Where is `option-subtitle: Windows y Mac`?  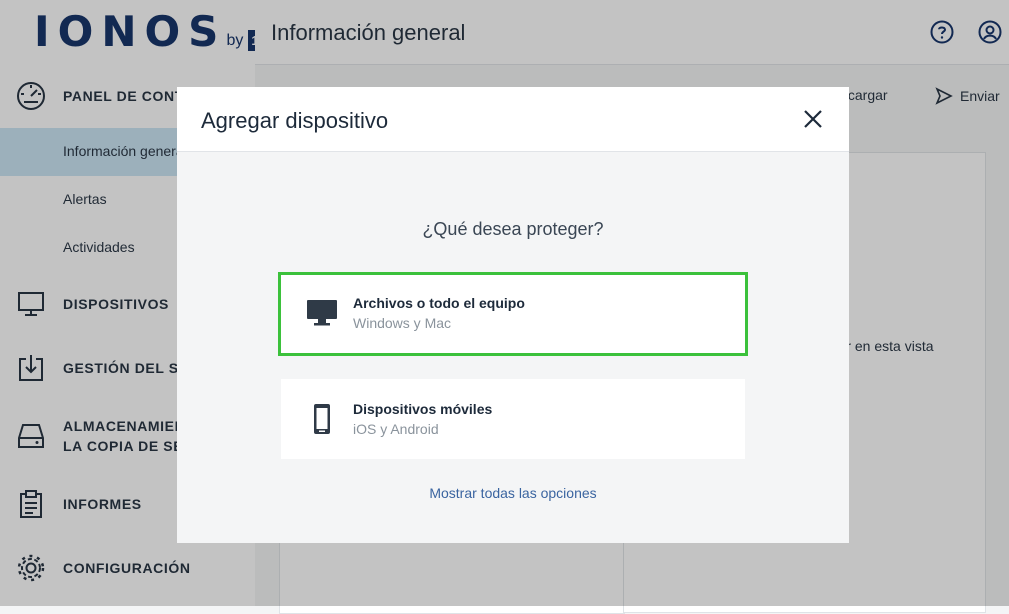 option-subtitle: Windows y Mac is located at coordinates (402, 323).